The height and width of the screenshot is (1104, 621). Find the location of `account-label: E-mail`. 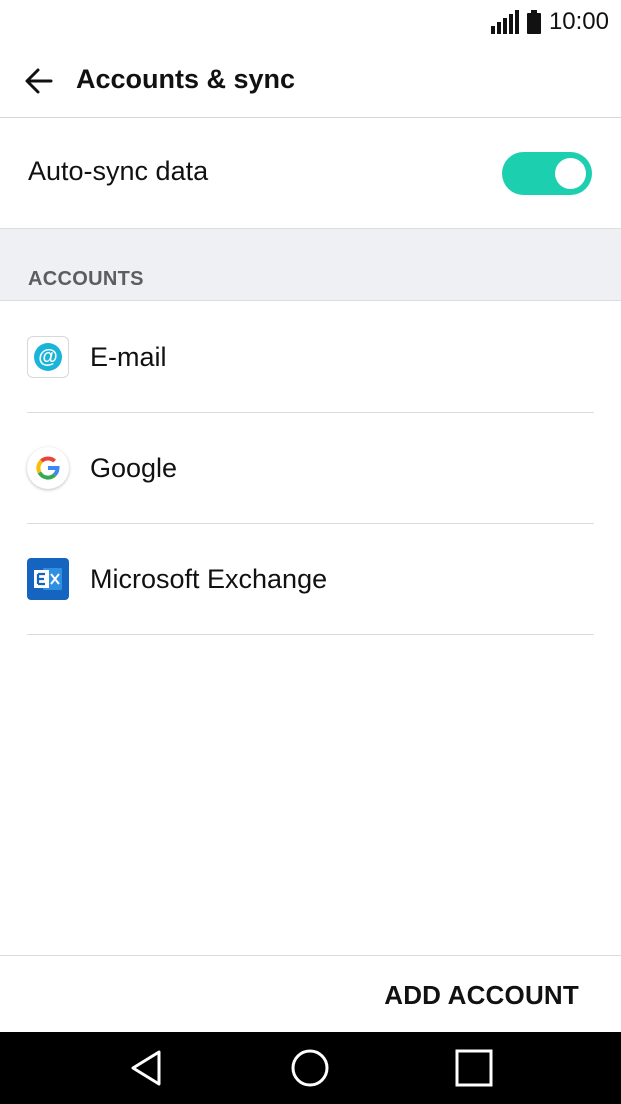

account-label: E-mail is located at coordinates (128, 357).